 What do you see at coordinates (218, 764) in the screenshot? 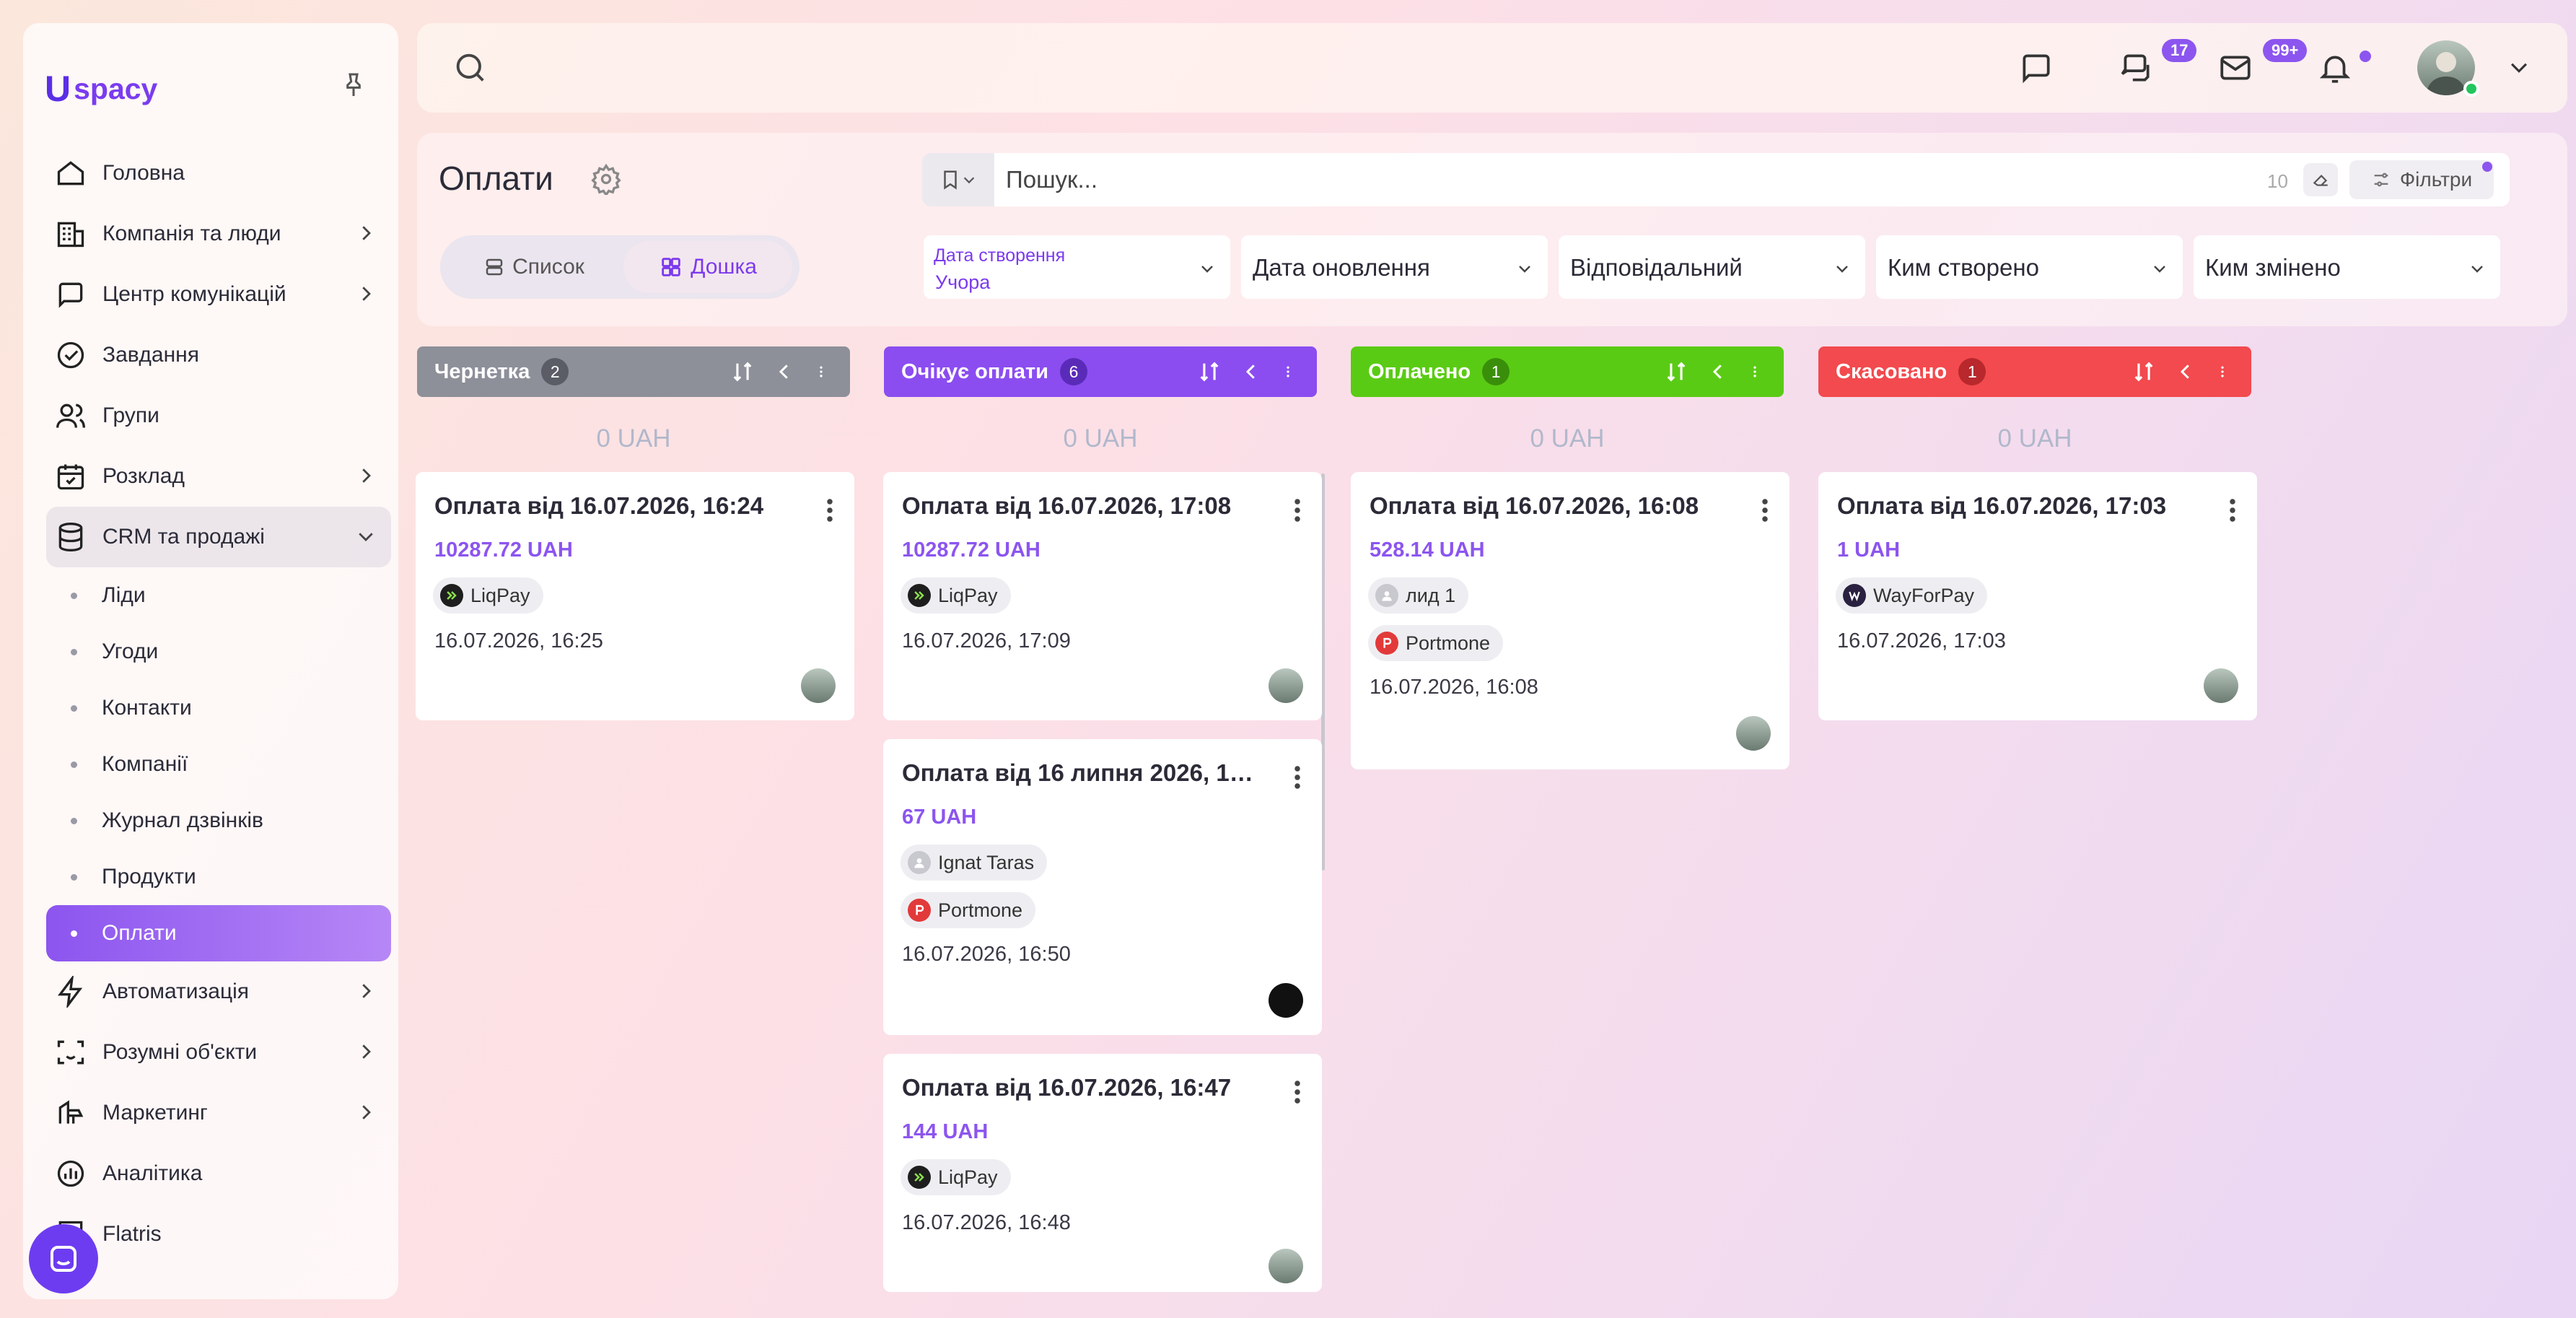
I see `sidebar-subitem-companies: Компанії` at bounding box center [218, 764].